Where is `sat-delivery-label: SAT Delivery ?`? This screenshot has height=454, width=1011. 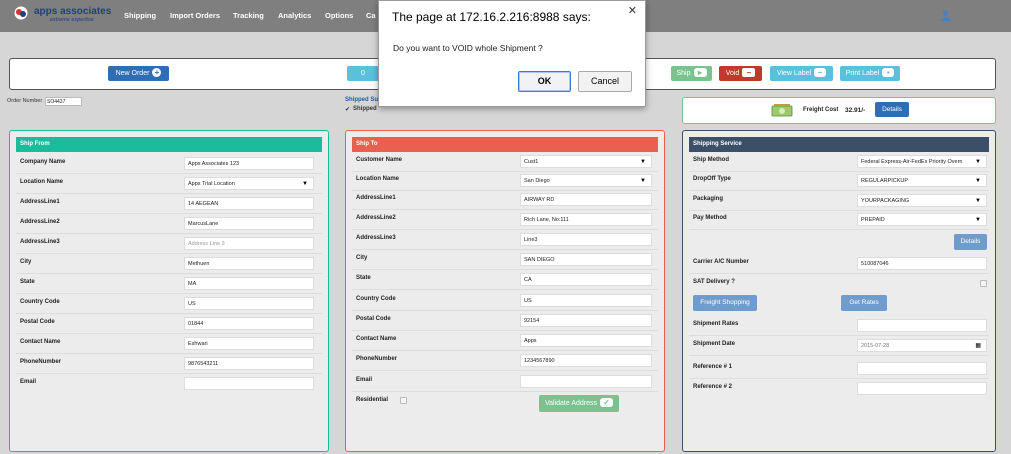 sat-delivery-label: SAT Delivery ? is located at coordinates (714, 282).